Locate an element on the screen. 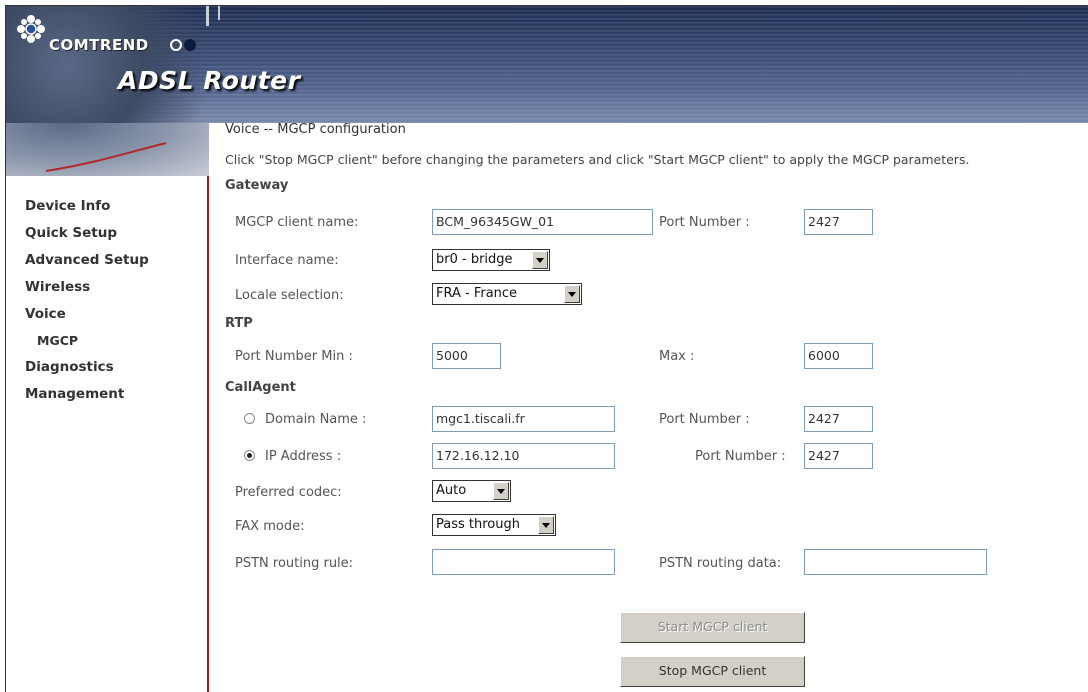 The width and height of the screenshot is (1088, 692). rtp-heading: RTP is located at coordinates (239, 323).